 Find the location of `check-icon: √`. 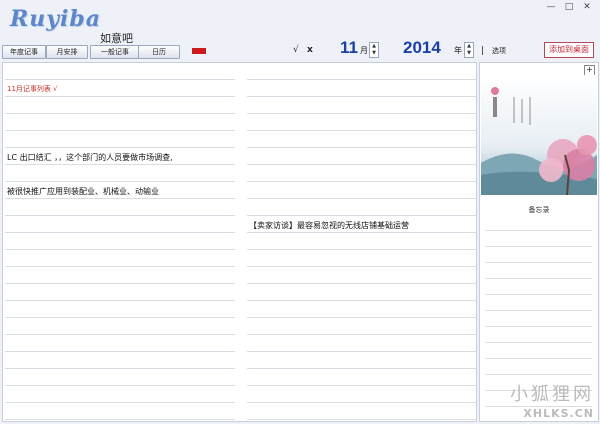

check-icon: √ is located at coordinates (296, 50).